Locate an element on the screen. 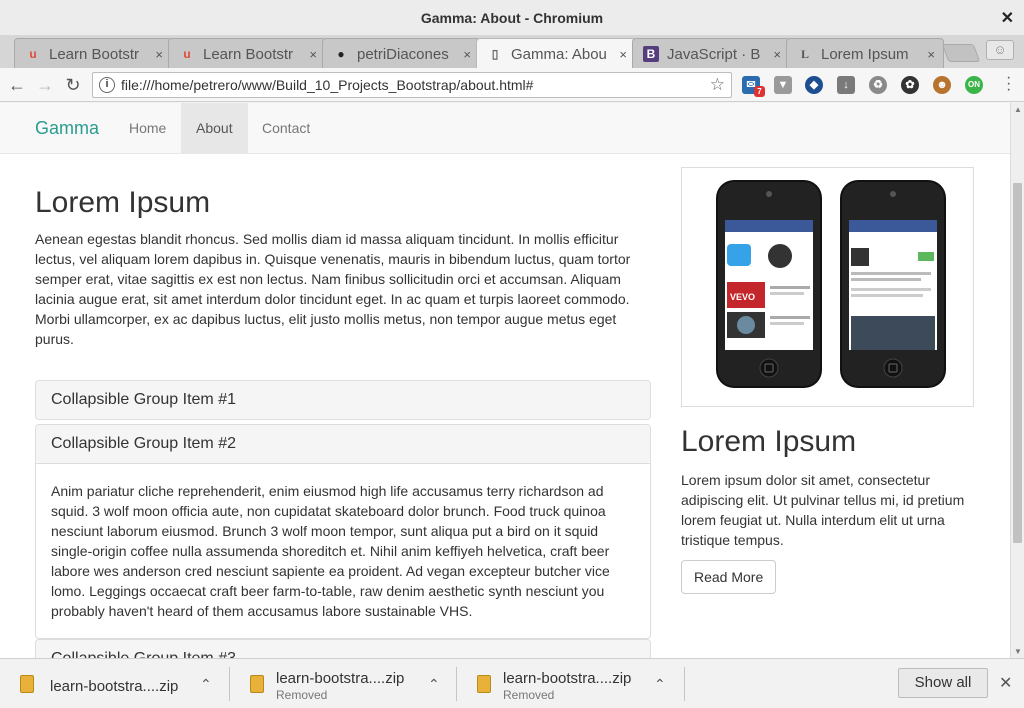 Image resolution: width=1024 pixels, height=708 pixels. document-icon: ▯ is located at coordinates (495, 54).